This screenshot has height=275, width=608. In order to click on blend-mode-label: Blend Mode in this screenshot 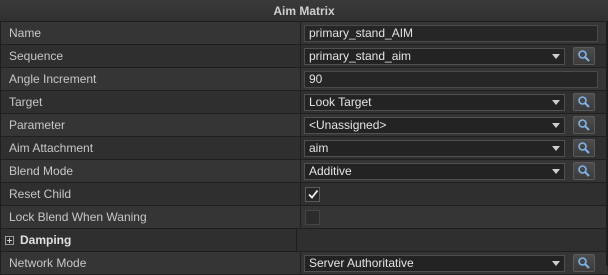, I will do `click(151, 171)`.